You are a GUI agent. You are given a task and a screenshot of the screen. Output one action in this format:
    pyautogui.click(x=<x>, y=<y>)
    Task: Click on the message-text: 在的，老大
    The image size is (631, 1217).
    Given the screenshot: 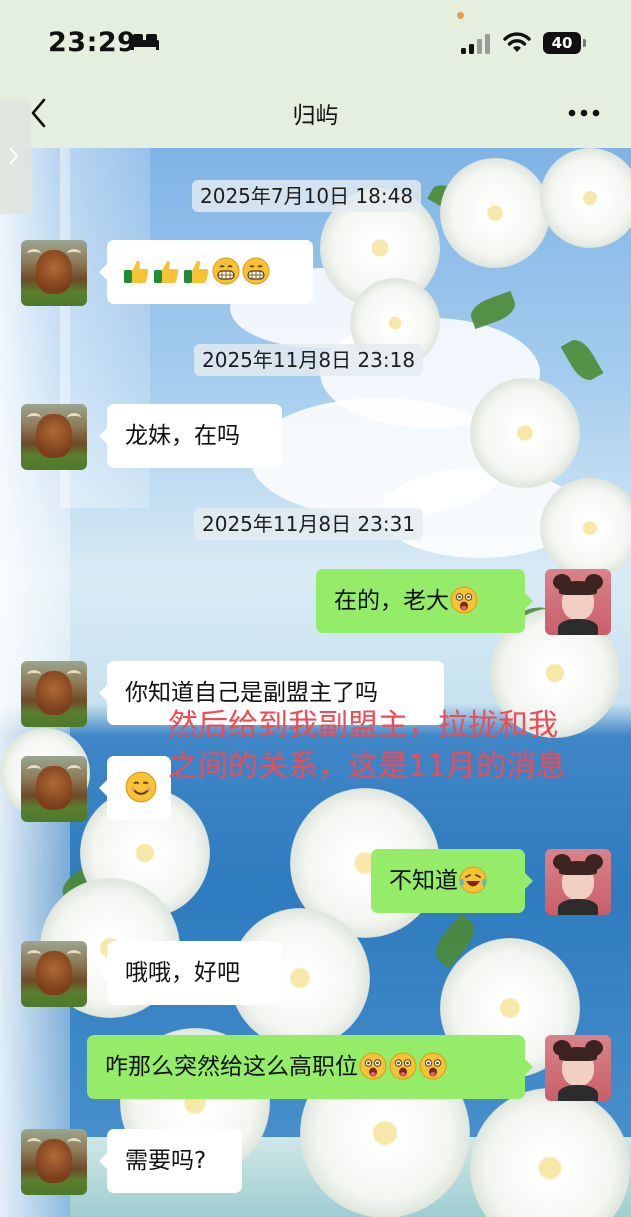 What is the action you would take?
    pyautogui.click(x=391, y=601)
    